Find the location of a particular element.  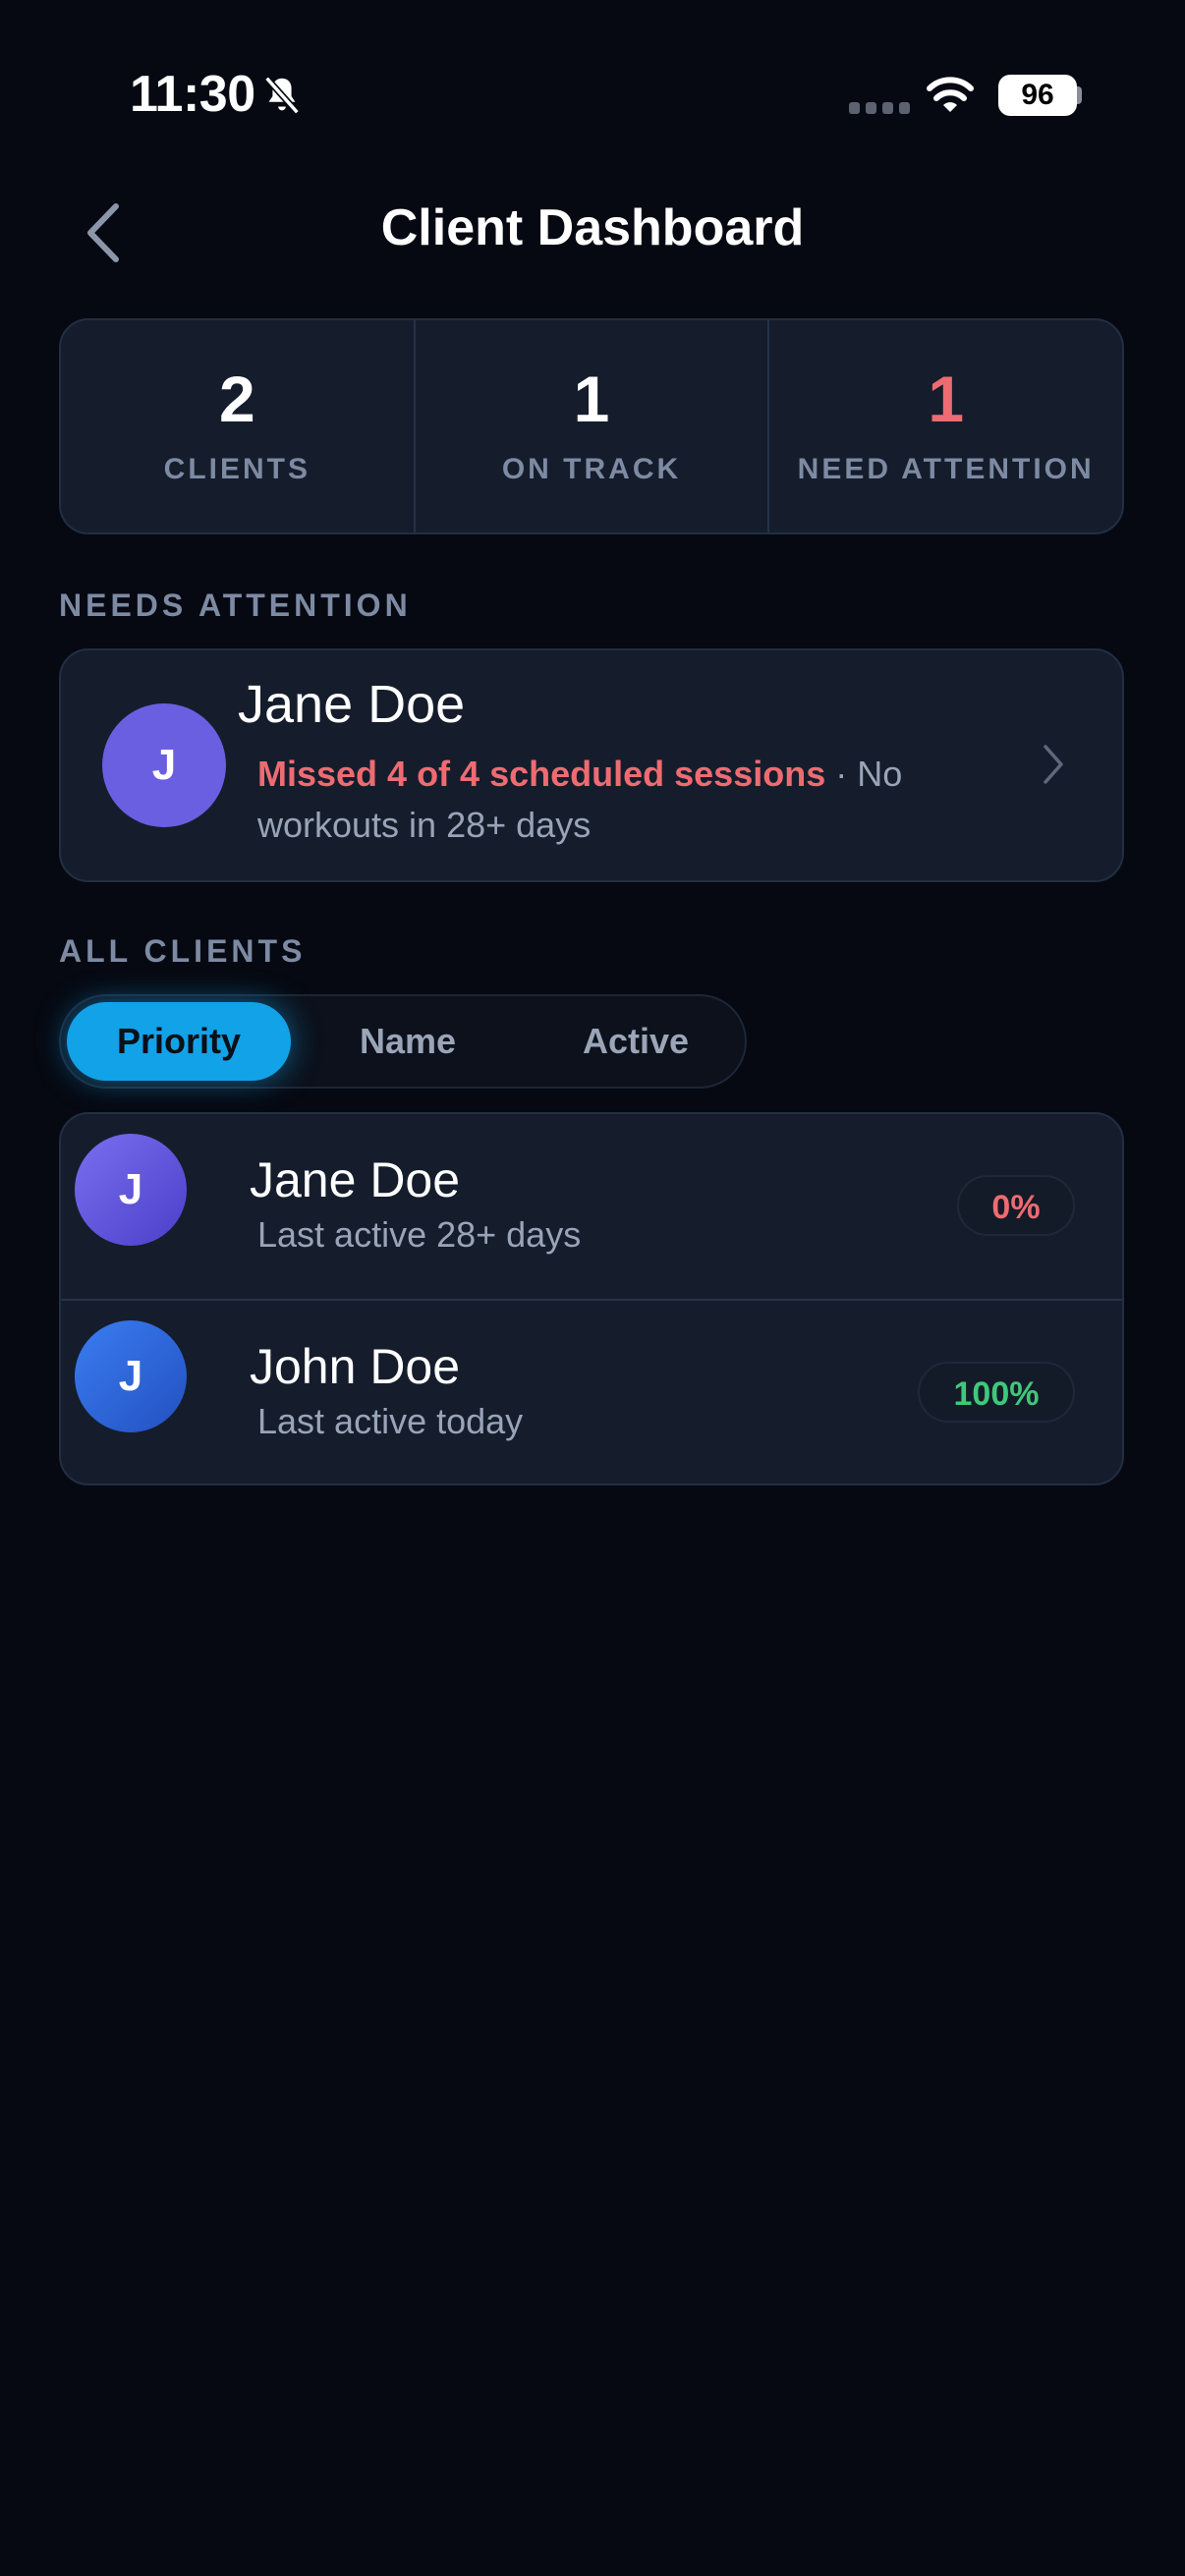

sort-active-tab: Active is located at coordinates (636, 1041).